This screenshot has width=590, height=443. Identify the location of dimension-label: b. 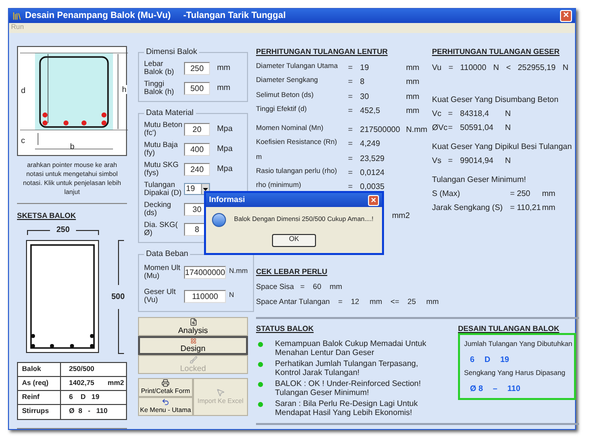
(72, 147).